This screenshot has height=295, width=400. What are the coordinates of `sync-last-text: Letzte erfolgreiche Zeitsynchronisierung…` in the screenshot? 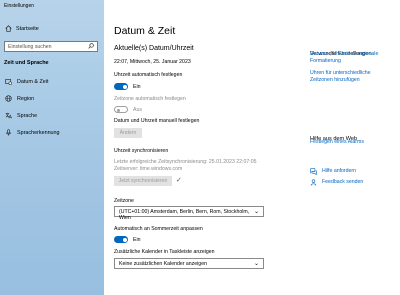 It's located at (185, 162).